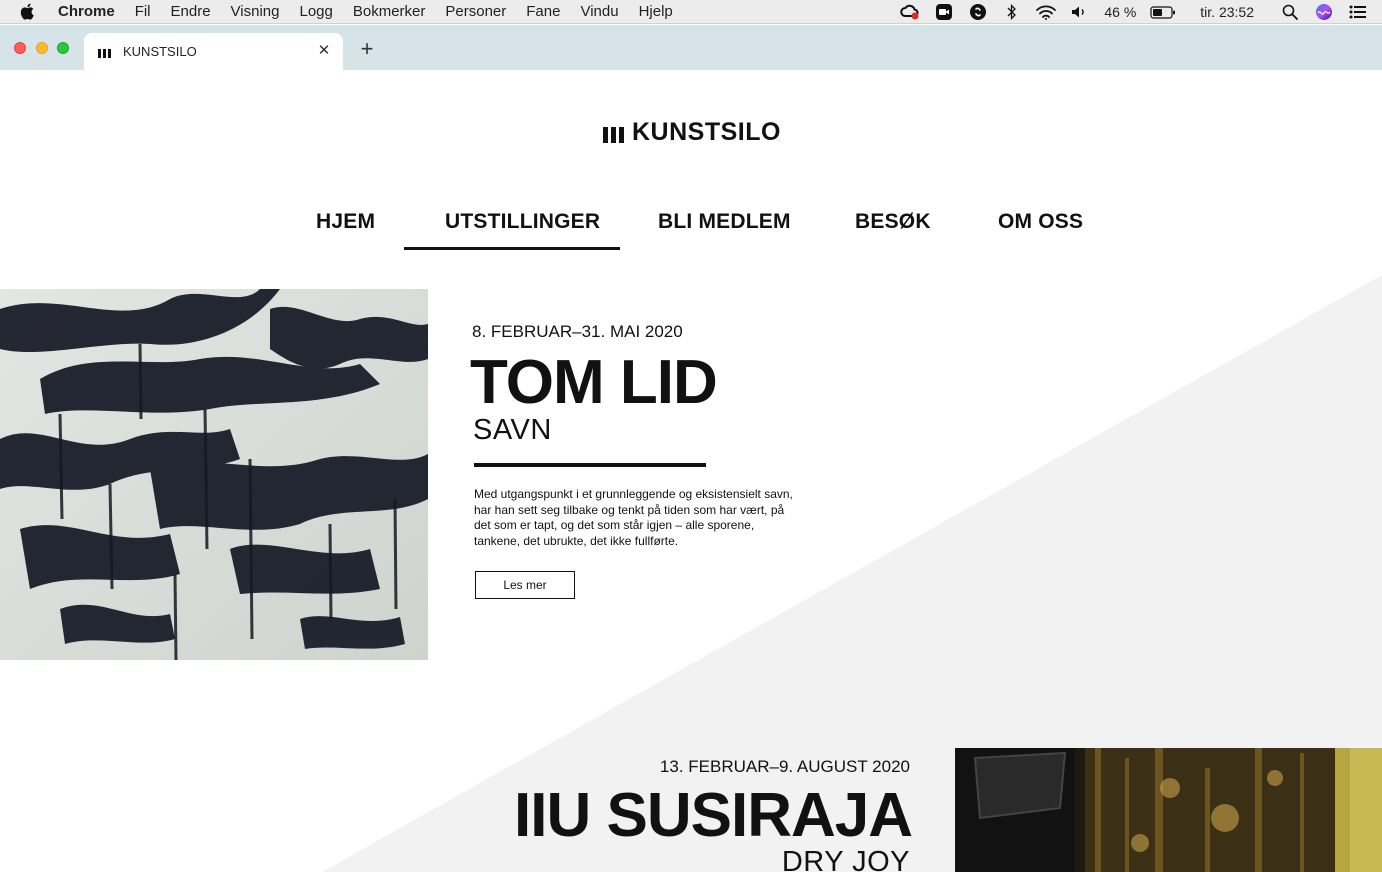 The height and width of the screenshot is (872, 1382). I want to click on nav-bli-medlem: BLI MEDLEM, so click(724, 222).